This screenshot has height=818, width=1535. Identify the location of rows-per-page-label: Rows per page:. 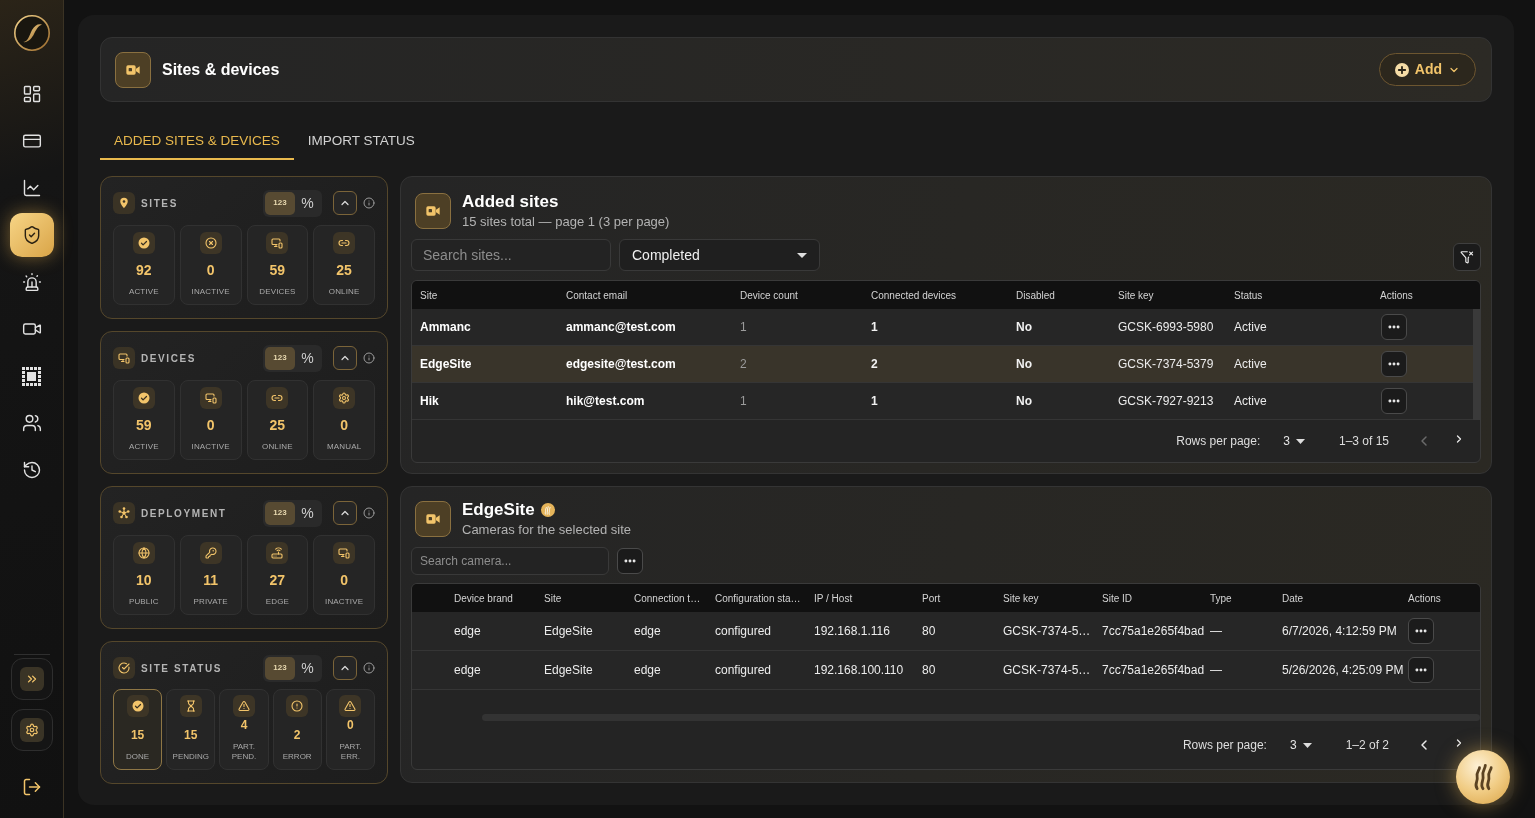
(1224, 745).